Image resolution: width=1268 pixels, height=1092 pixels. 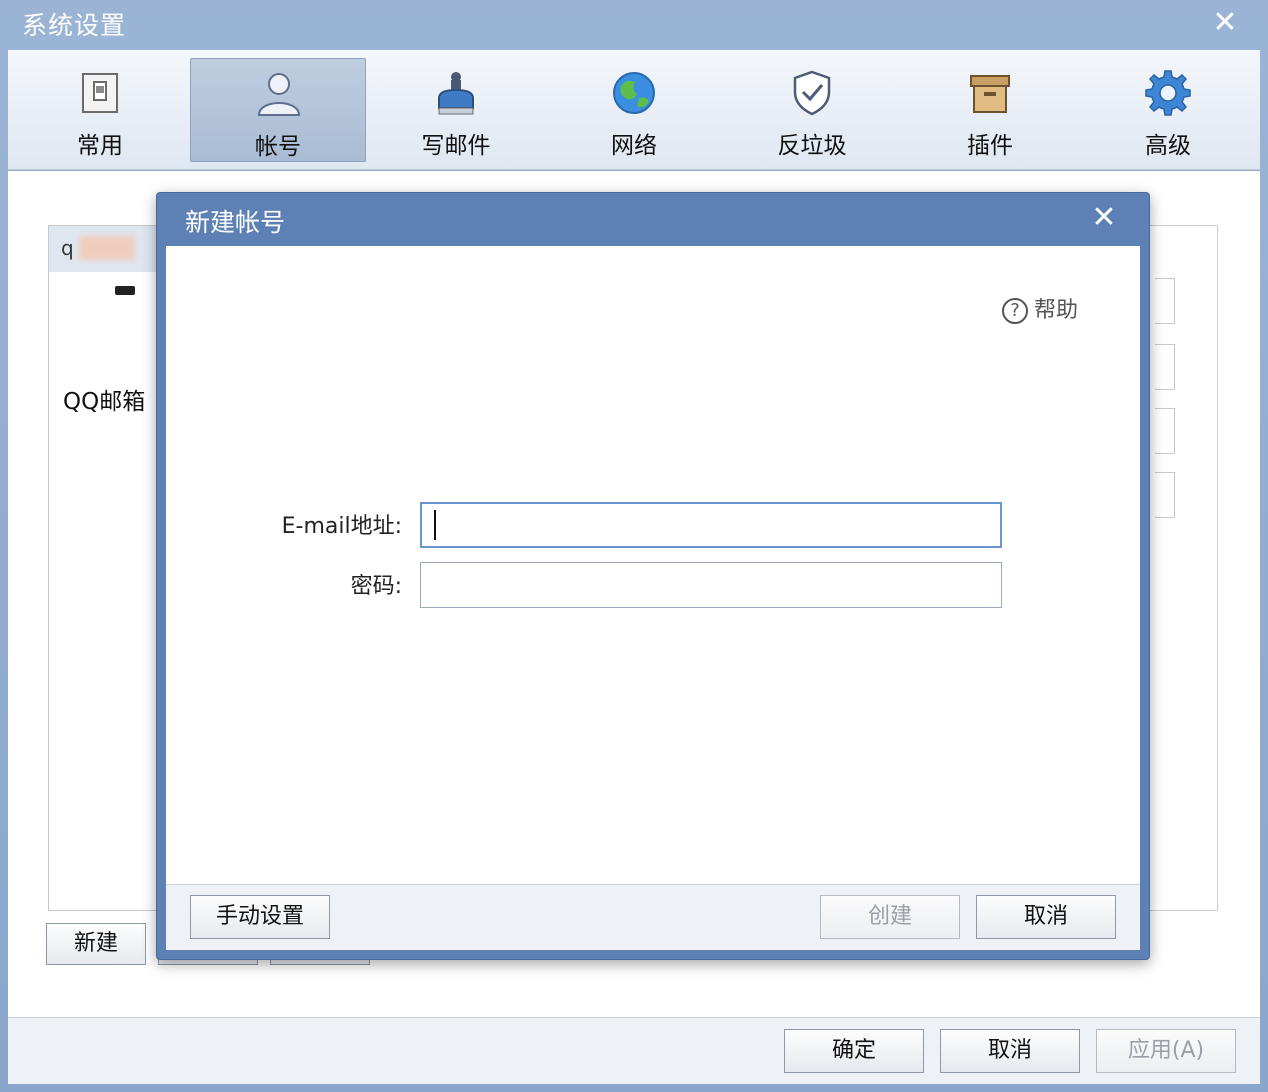 I want to click on tab-advanced-label: 高级, so click(x=1168, y=146).